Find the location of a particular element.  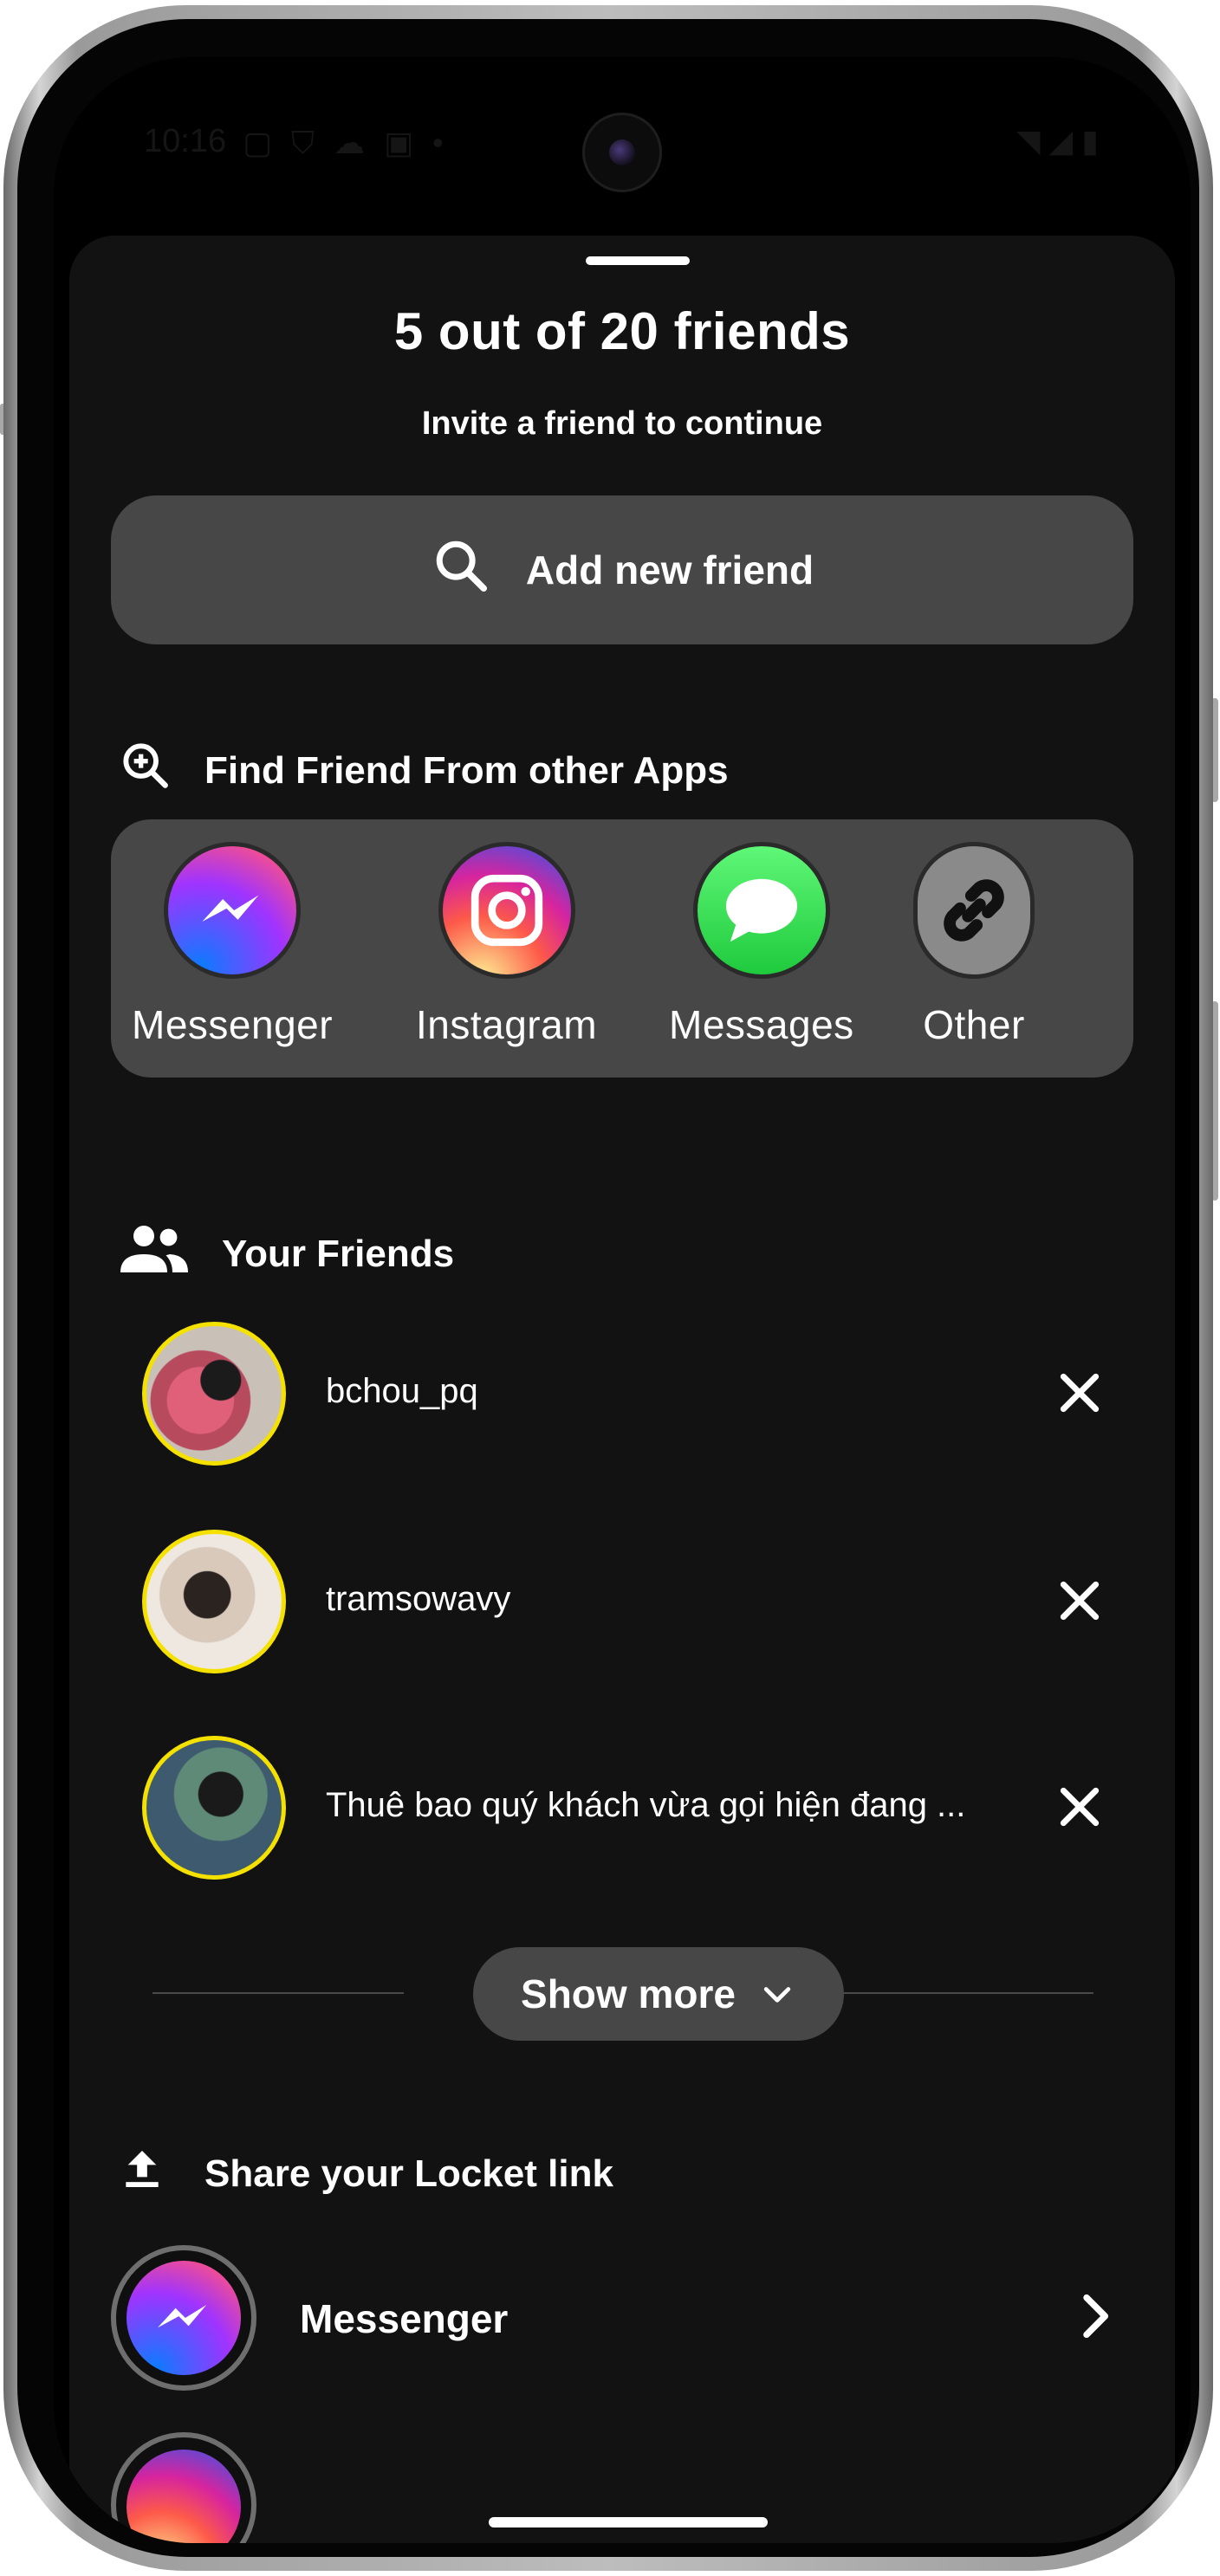

app-instagram: Instagram is located at coordinates (506, 945).